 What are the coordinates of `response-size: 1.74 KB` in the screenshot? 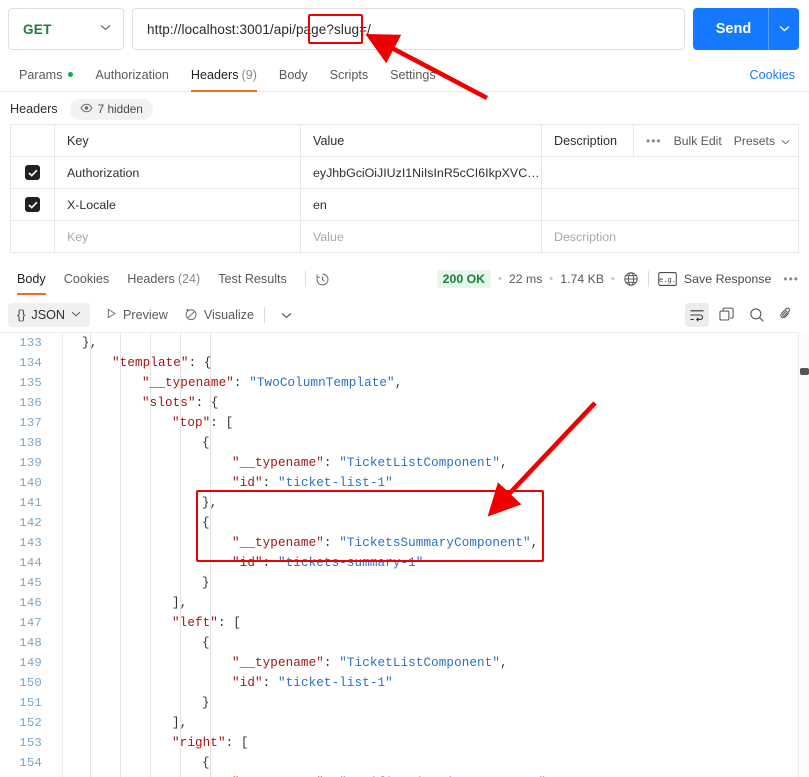 It's located at (582, 279).